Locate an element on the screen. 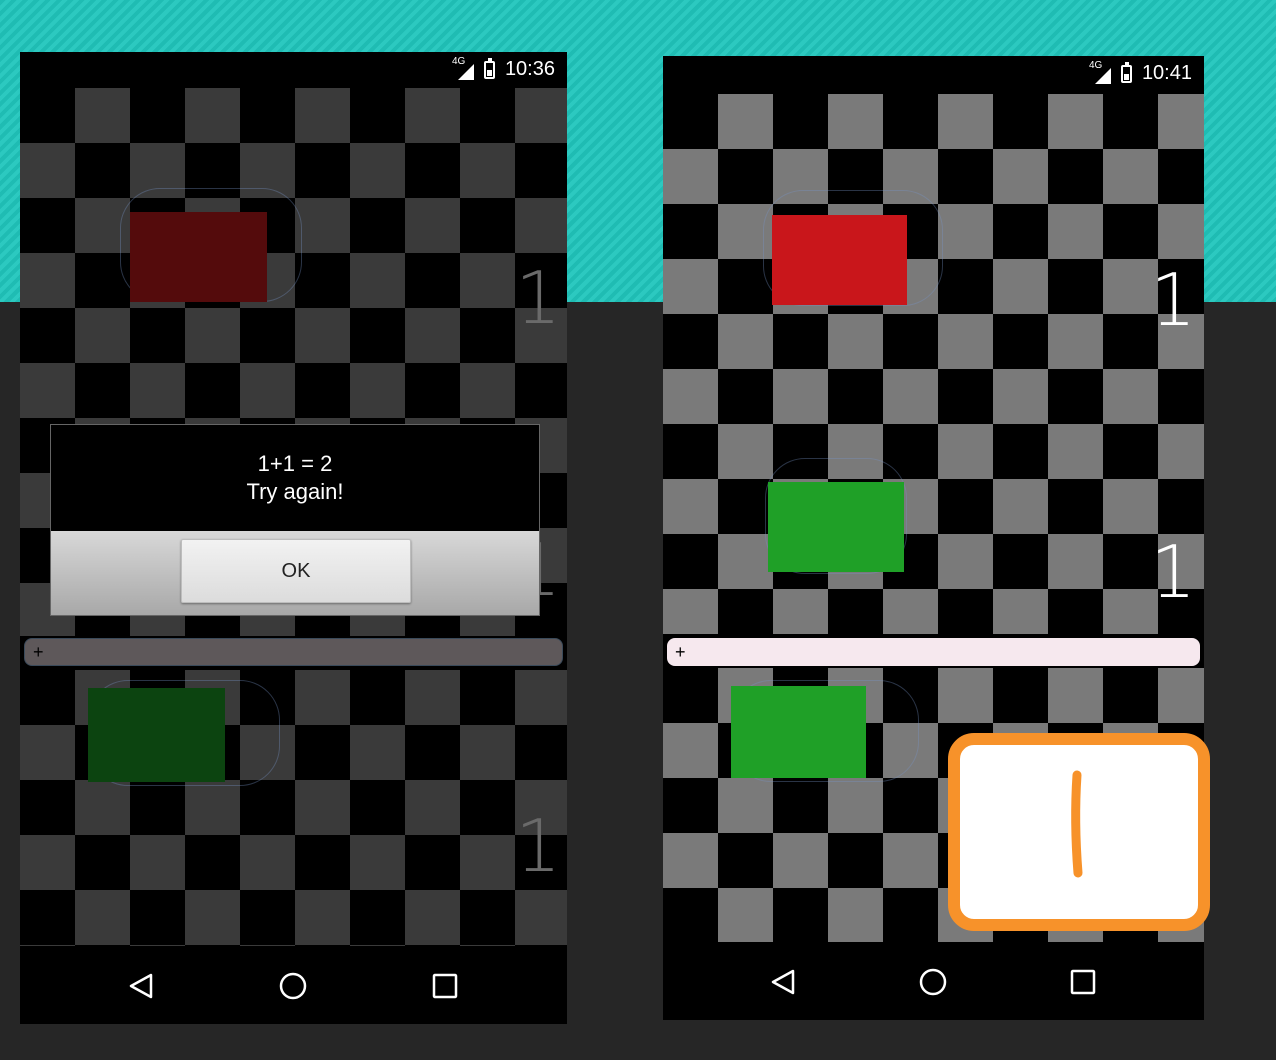 This screenshot has height=1060, width=1276. ok-button: OK is located at coordinates (296, 571).